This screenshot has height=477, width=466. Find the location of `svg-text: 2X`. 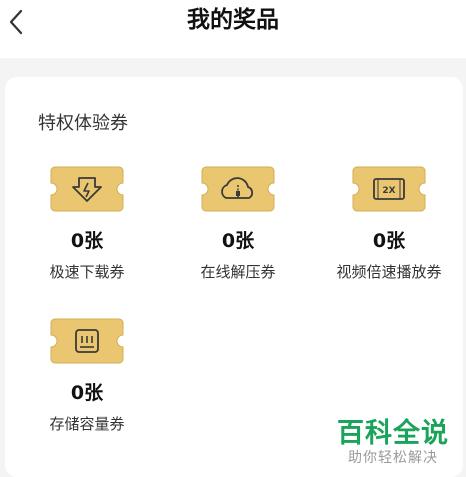

svg-text: 2X is located at coordinates (388, 191).